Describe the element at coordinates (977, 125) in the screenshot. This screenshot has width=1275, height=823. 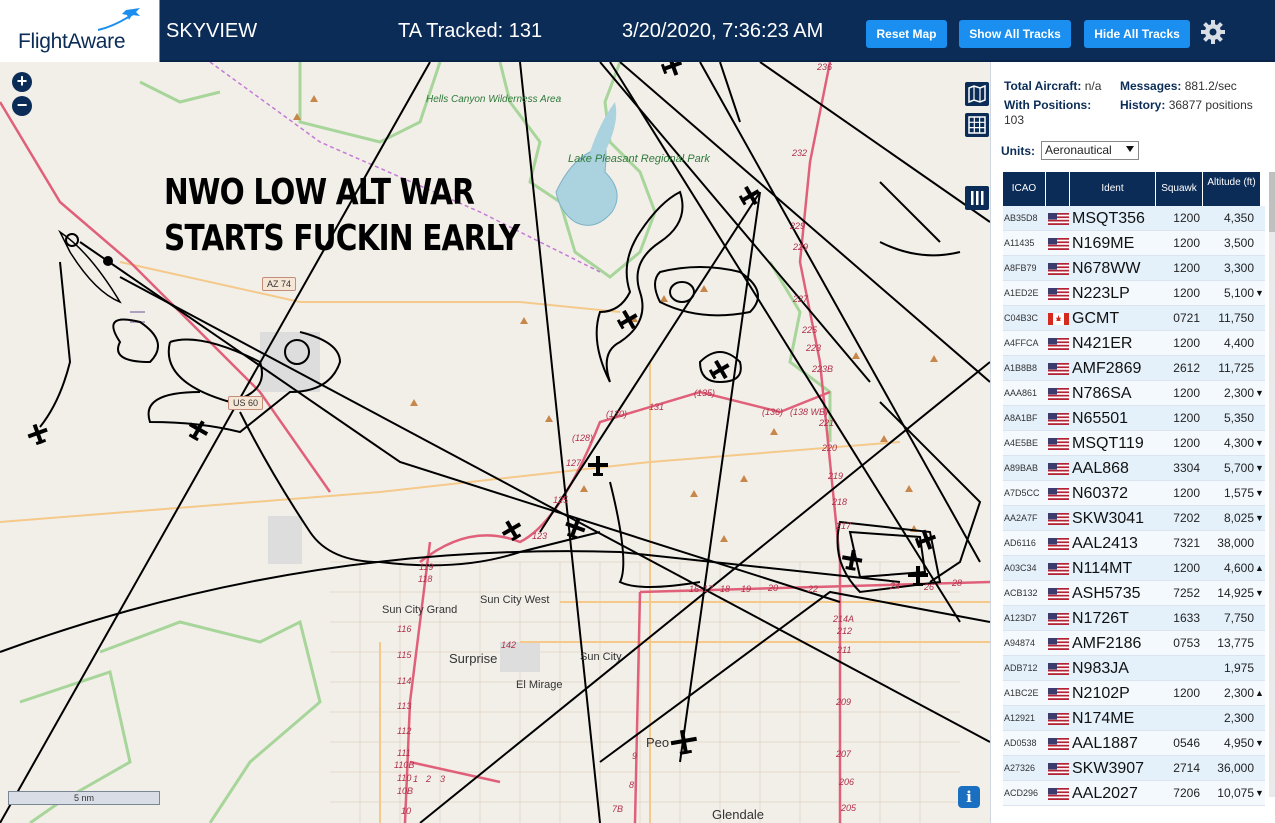
I see `map-grid-button` at that location.